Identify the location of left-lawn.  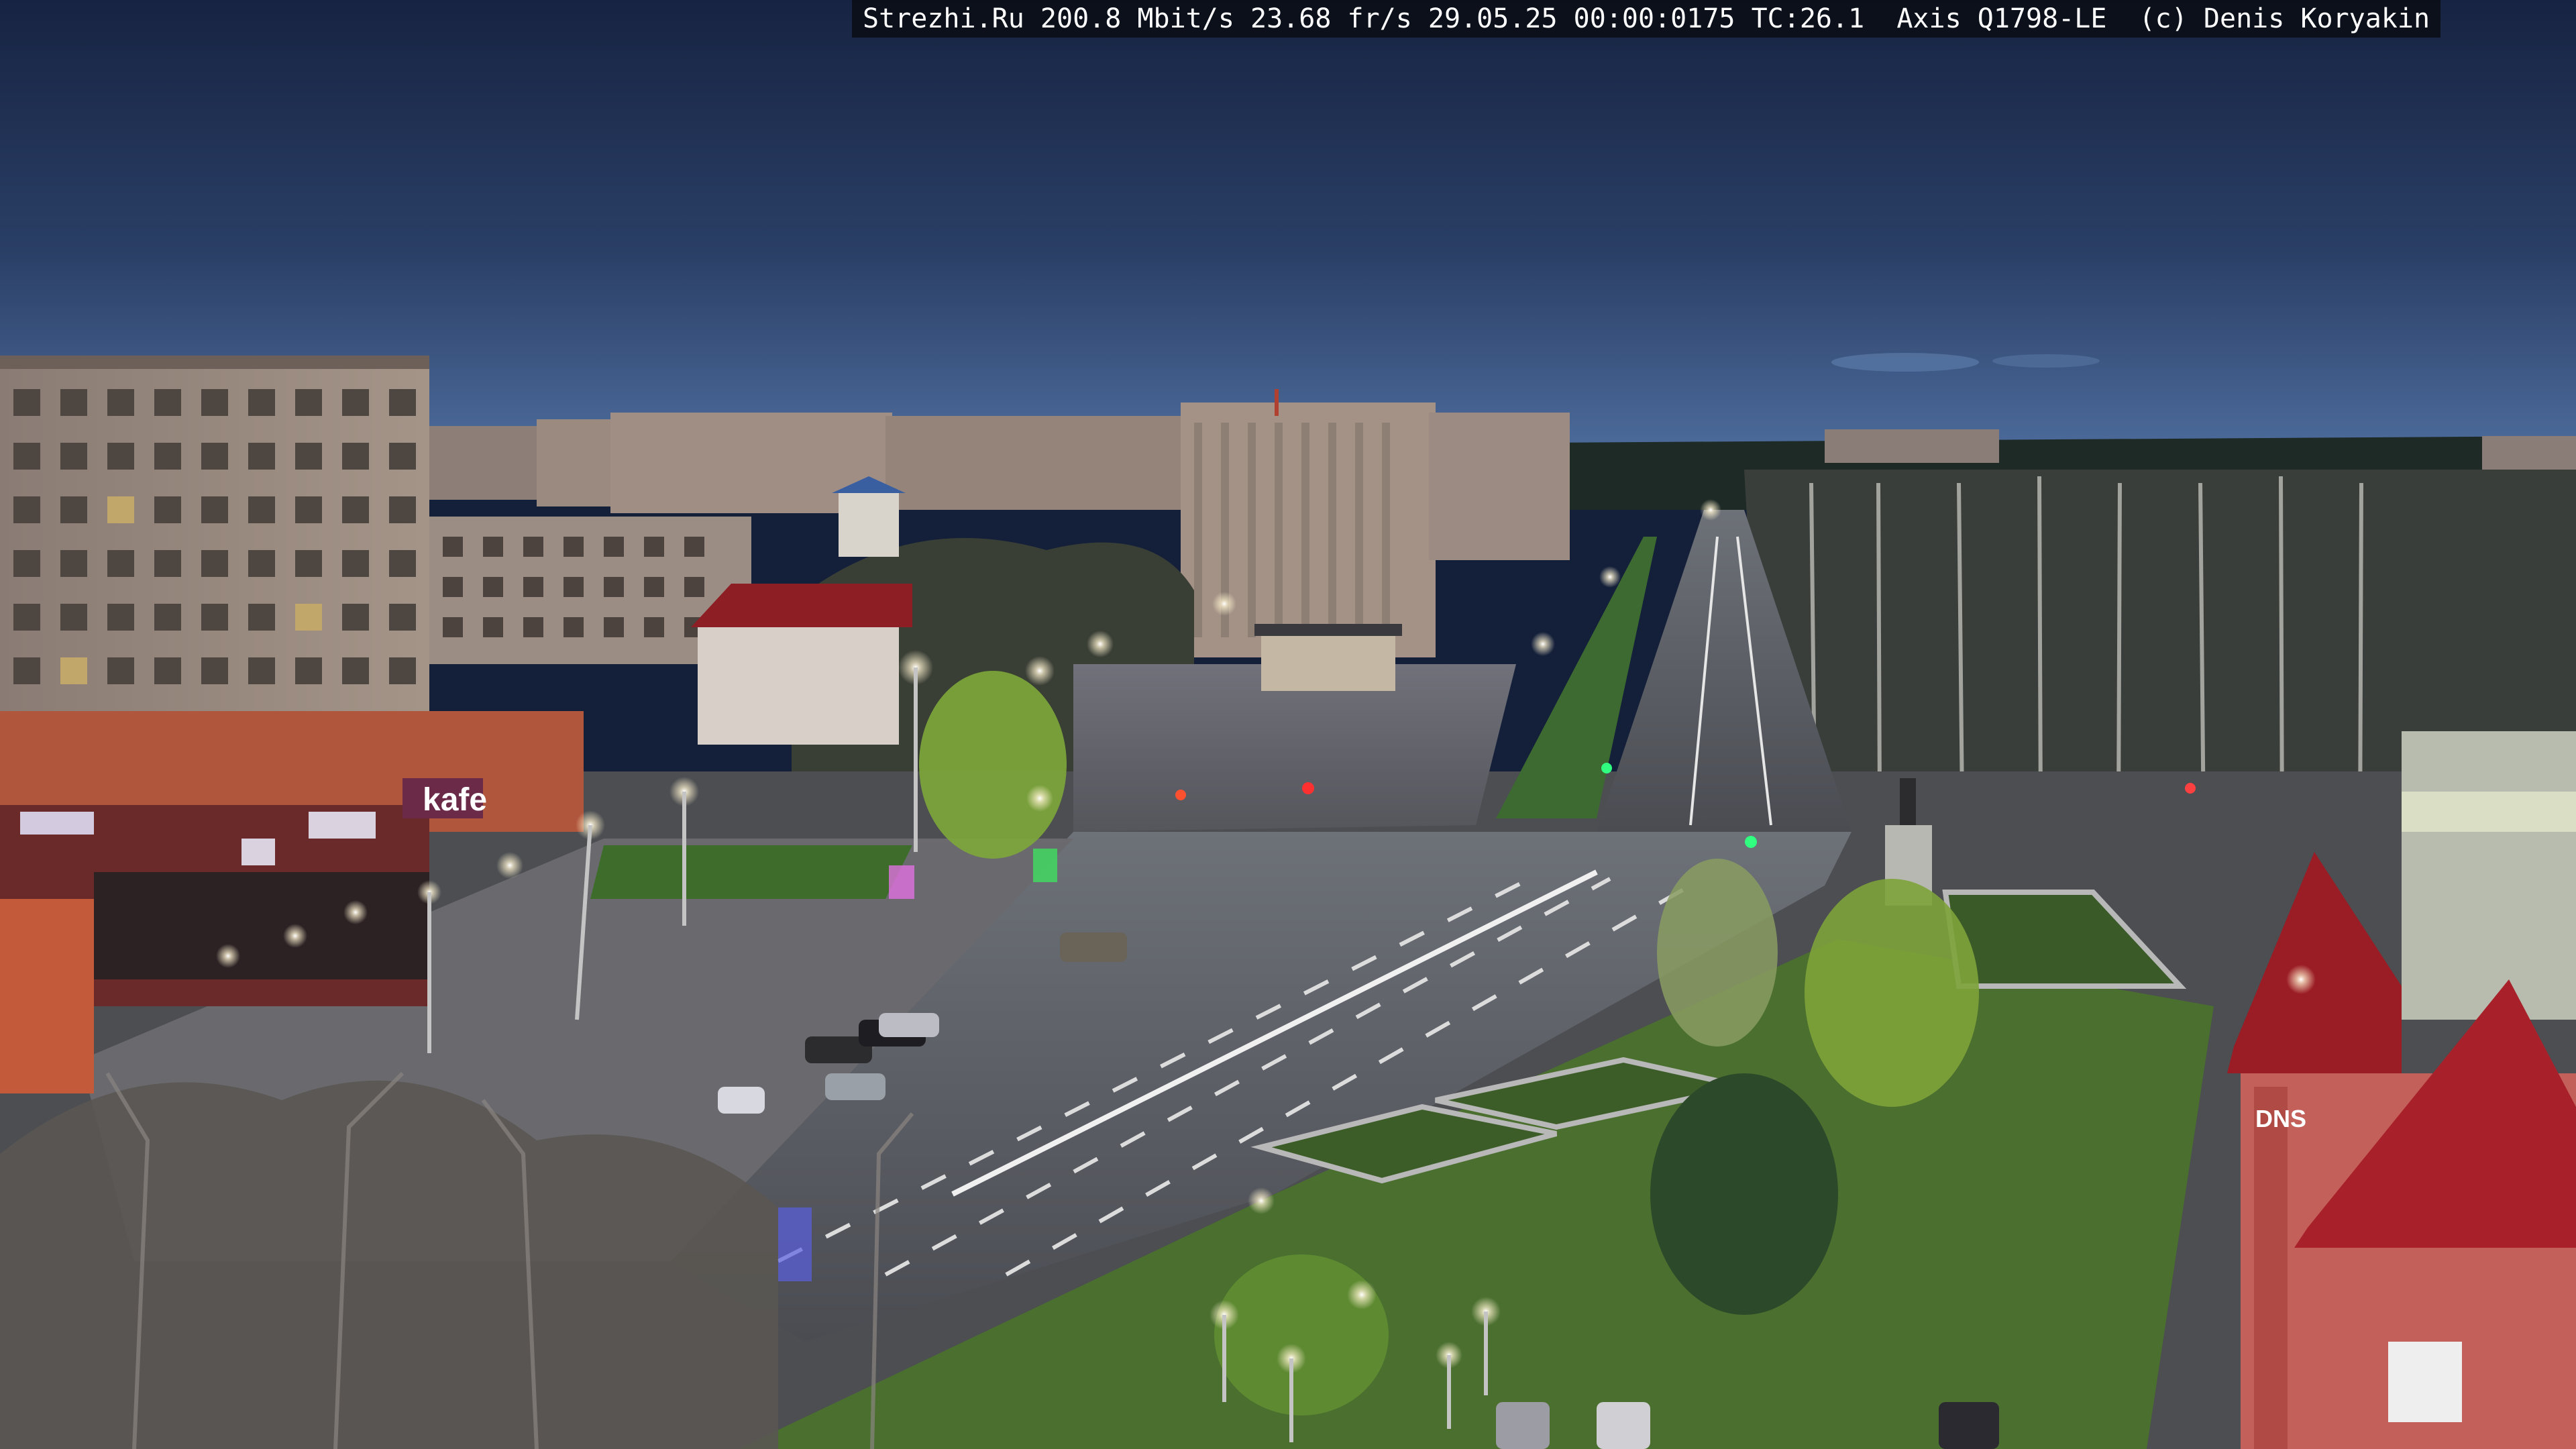
(751, 872).